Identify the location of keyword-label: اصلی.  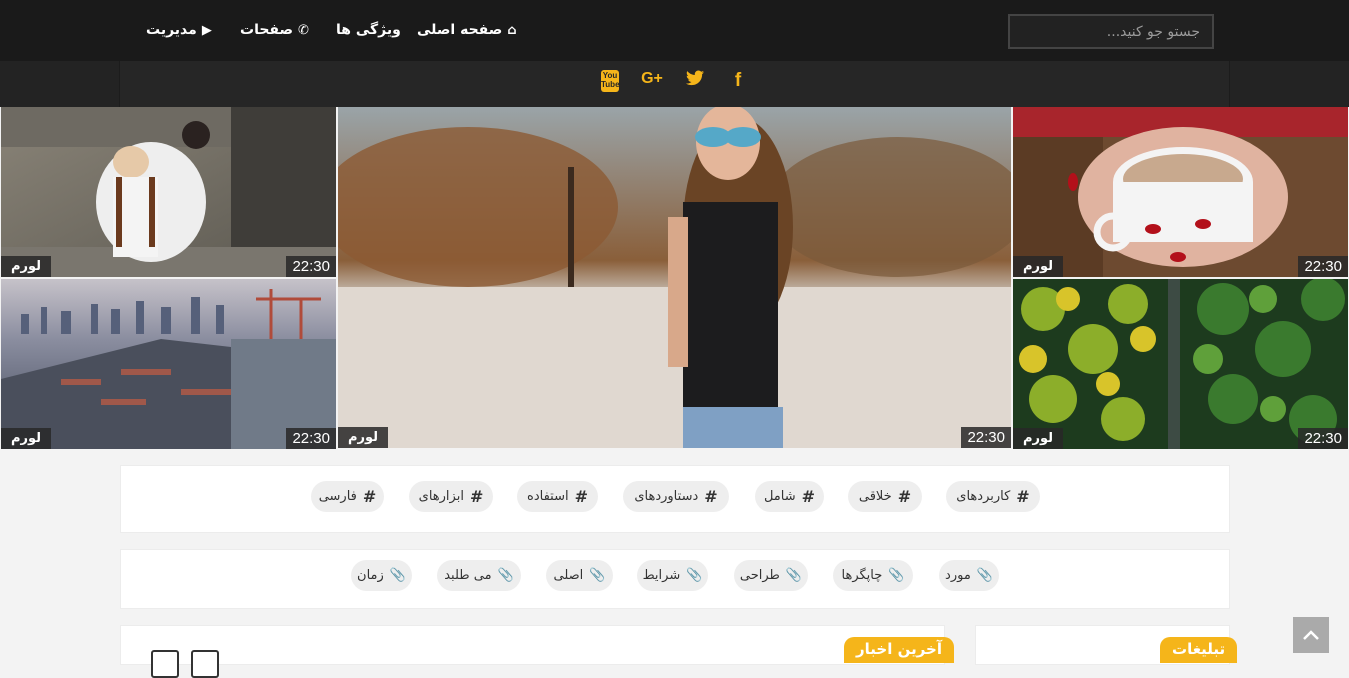
(568, 575).